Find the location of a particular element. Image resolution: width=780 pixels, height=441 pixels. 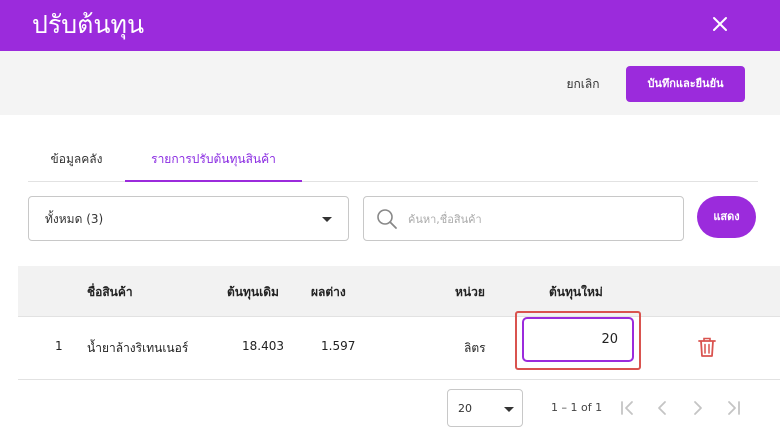

search-field is located at coordinates (523, 218).